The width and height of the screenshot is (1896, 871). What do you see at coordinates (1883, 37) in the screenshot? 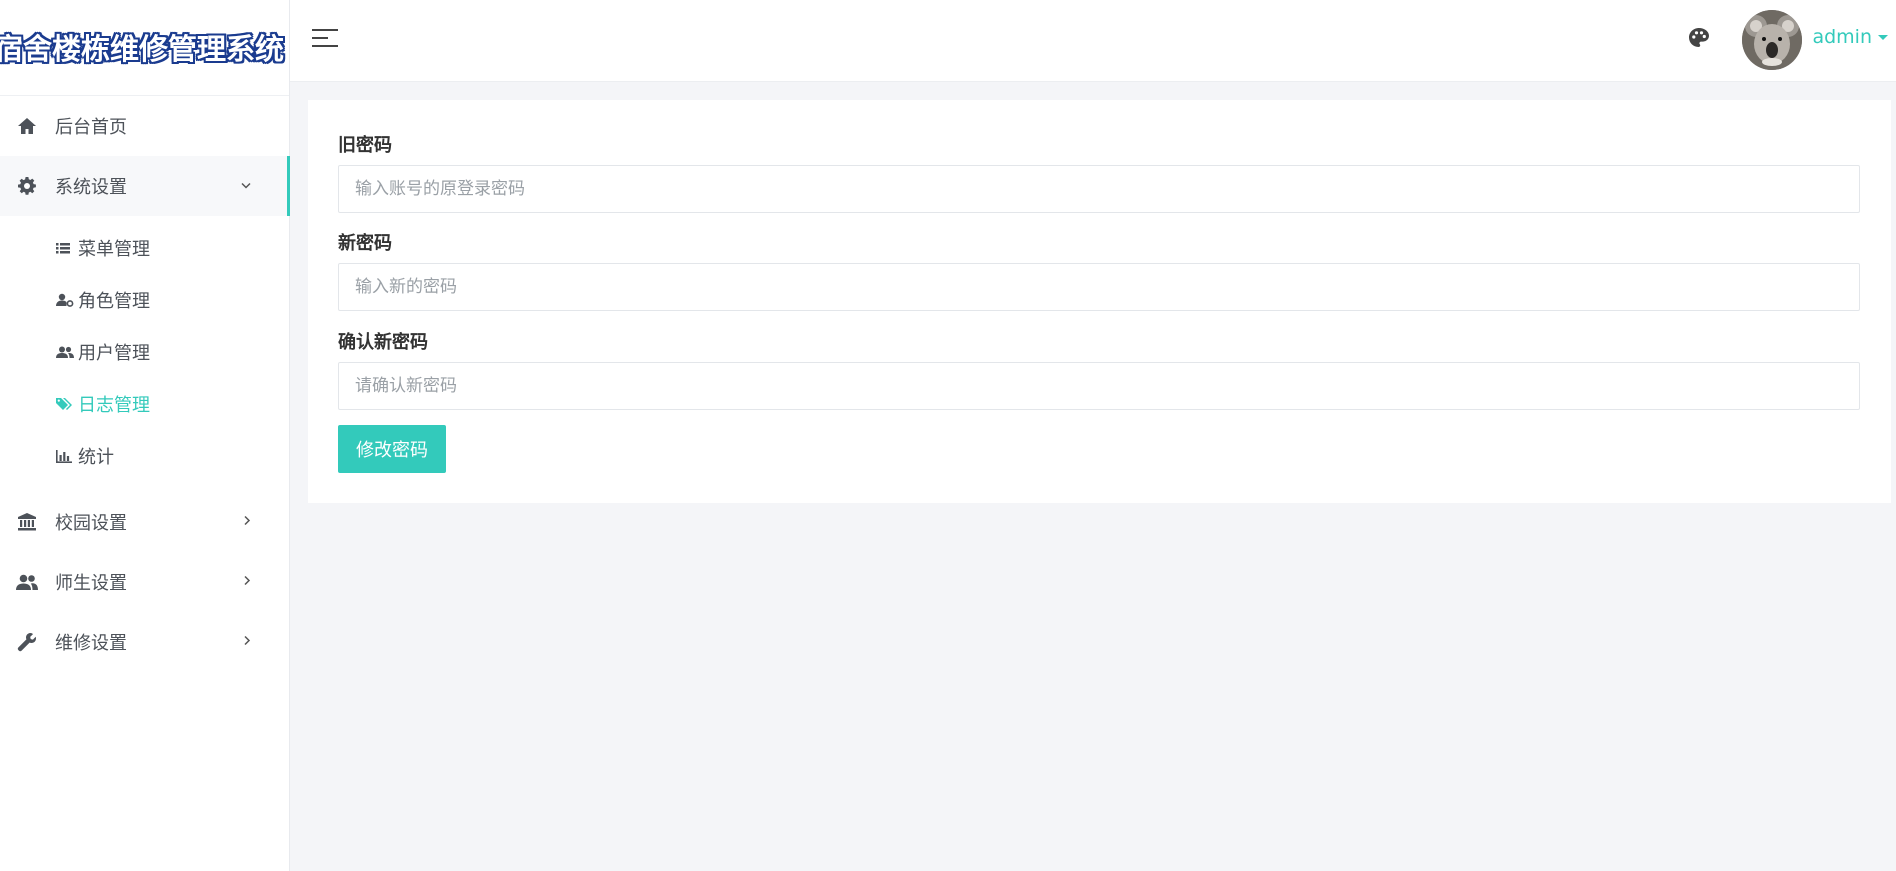
I see `caret-down-icon` at bounding box center [1883, 37].